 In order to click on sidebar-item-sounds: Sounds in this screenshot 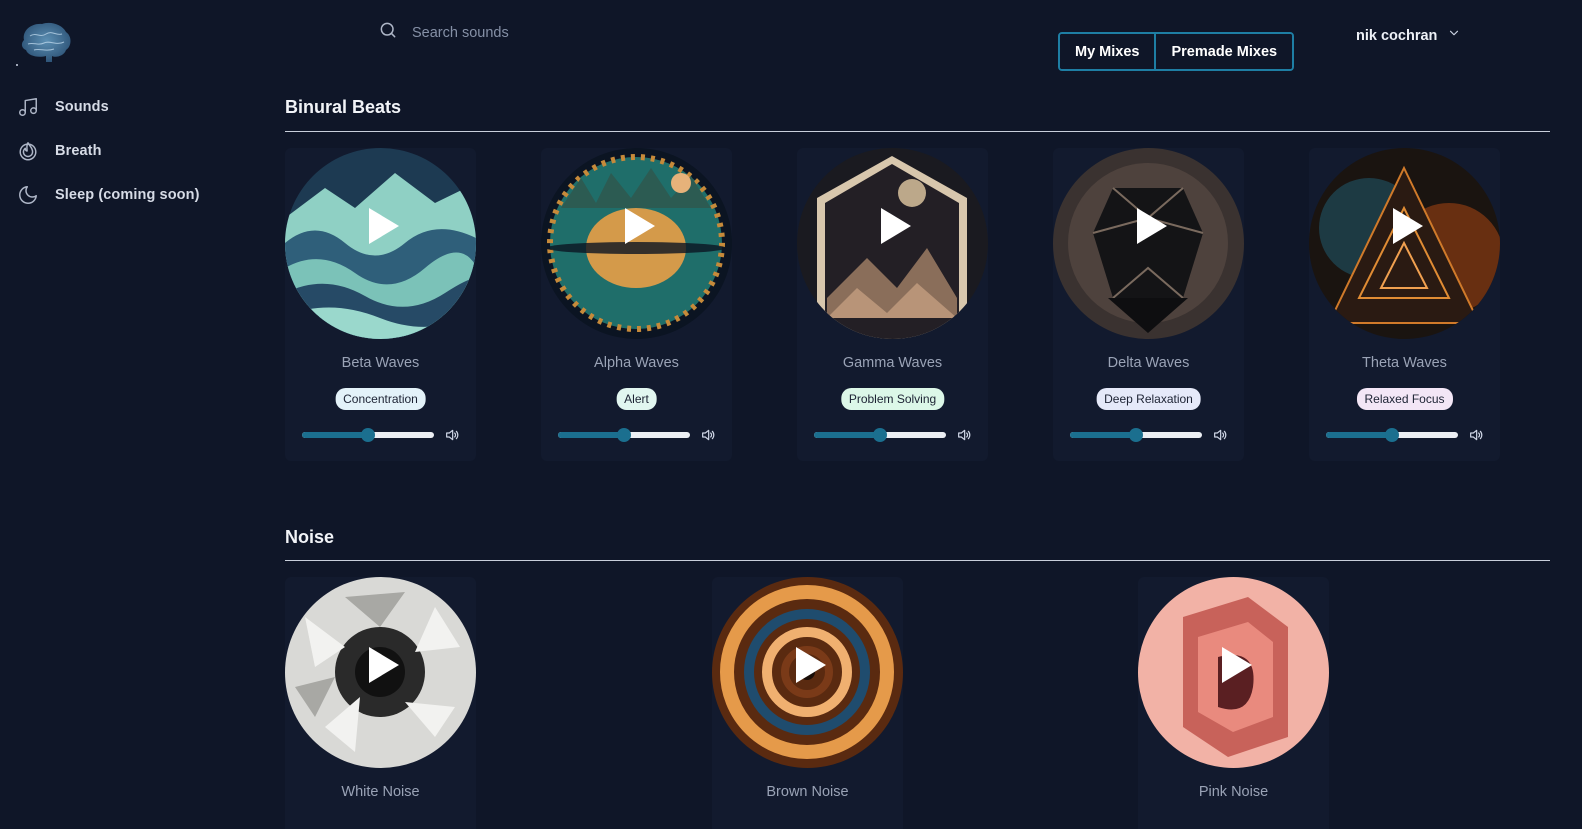, I will do `click(108, 107)`.